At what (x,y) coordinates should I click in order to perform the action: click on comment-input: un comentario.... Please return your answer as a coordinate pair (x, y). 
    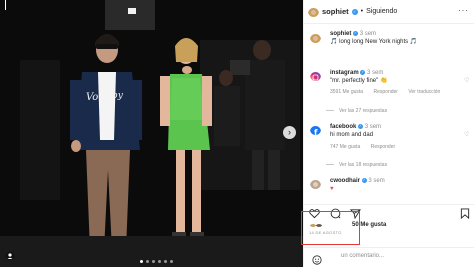
    Looking at the image, I should click on (362, 256).